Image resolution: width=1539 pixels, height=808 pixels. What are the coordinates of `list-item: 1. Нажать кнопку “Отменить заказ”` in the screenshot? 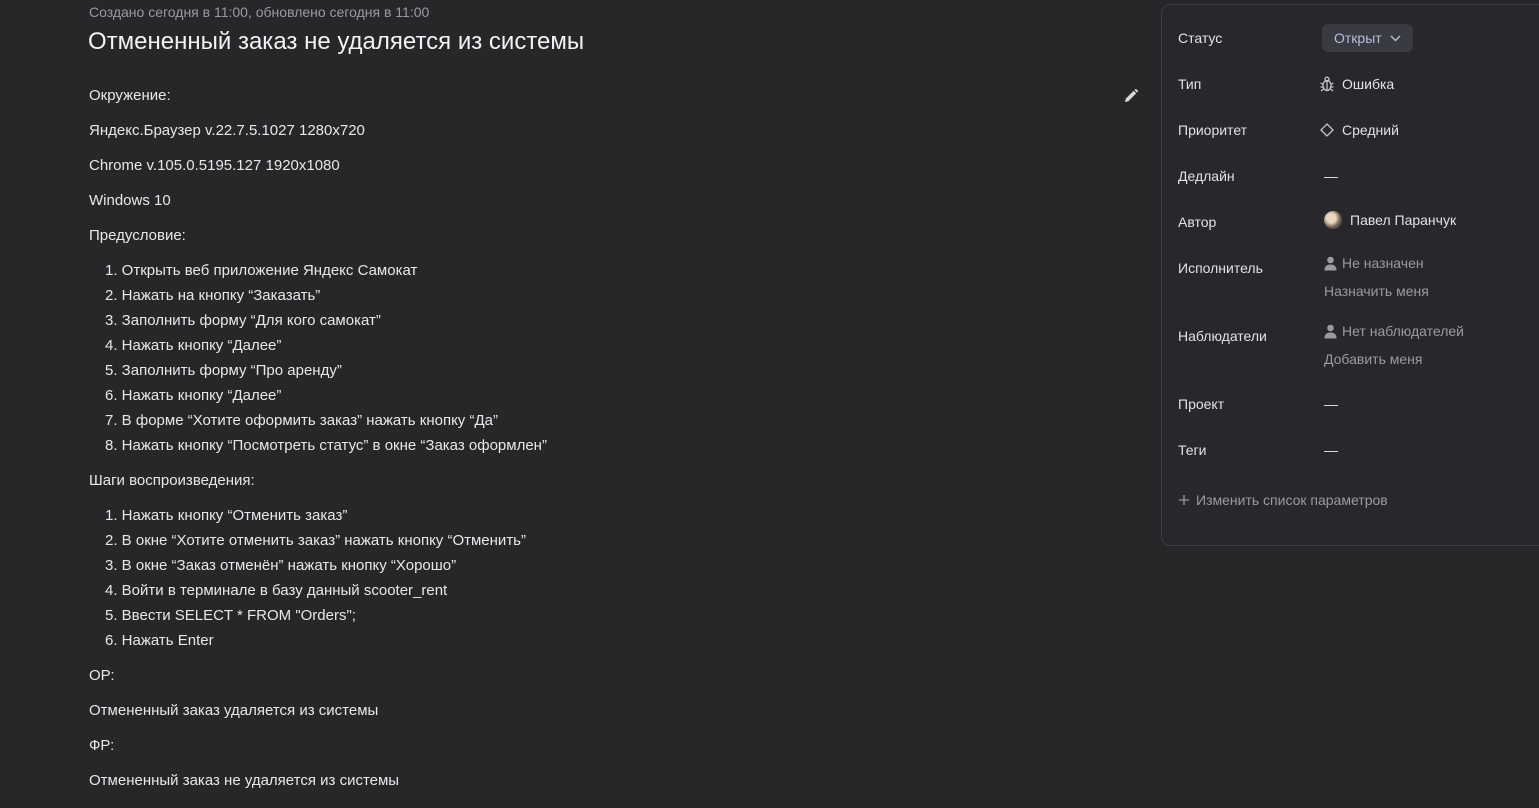 It's located at (226, 515).